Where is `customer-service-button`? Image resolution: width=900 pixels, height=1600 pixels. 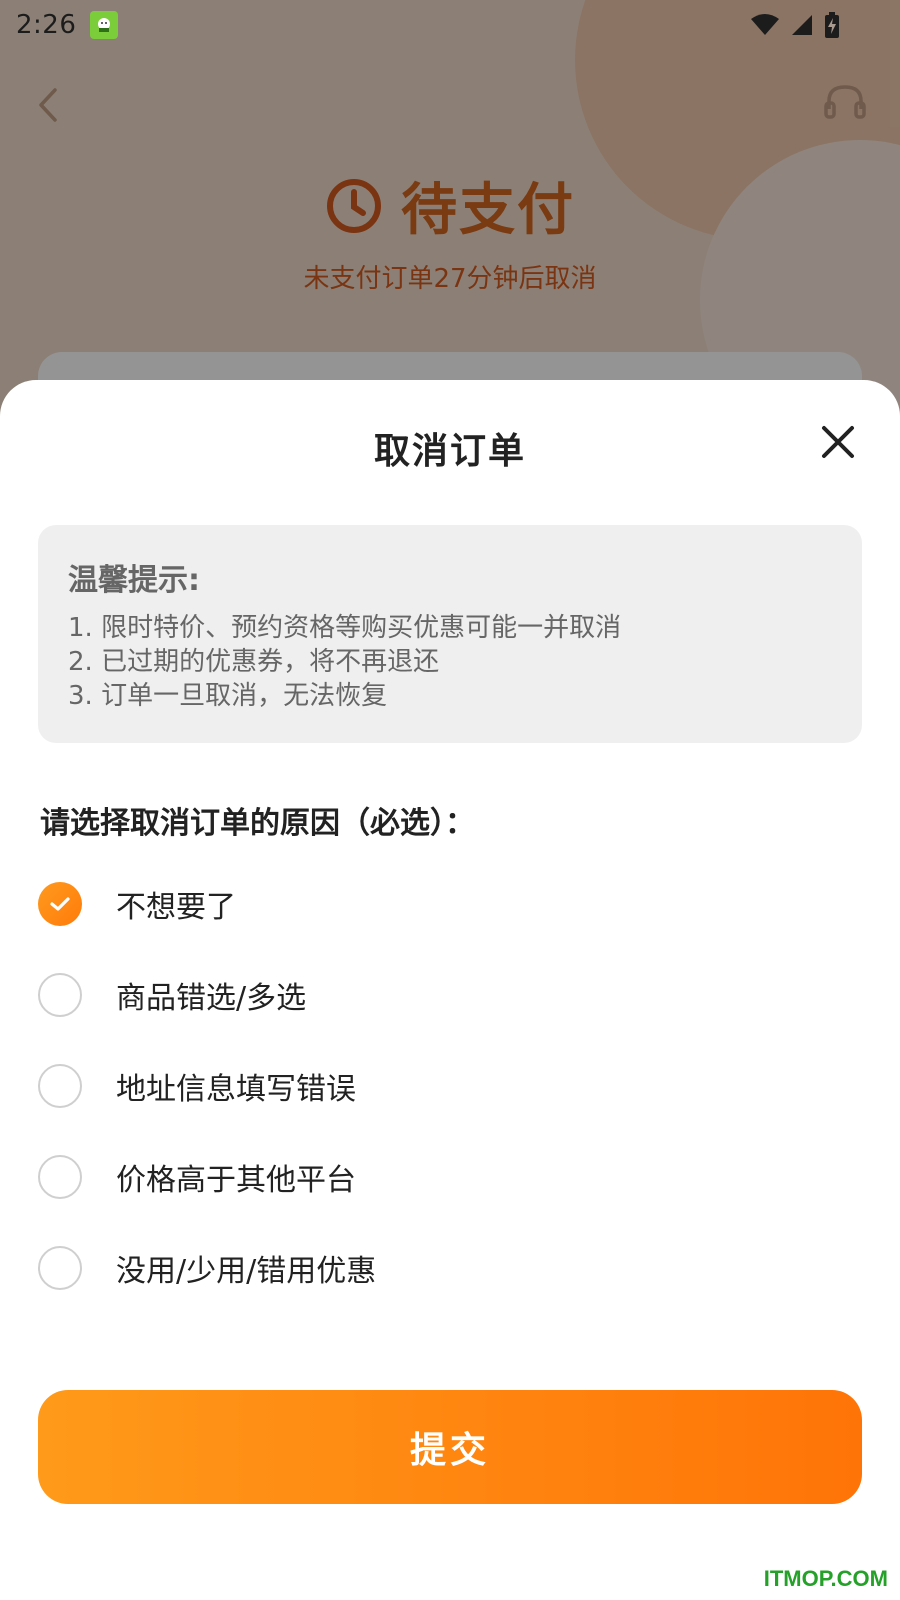 customer-service-button is located at coordinates (845, 103).